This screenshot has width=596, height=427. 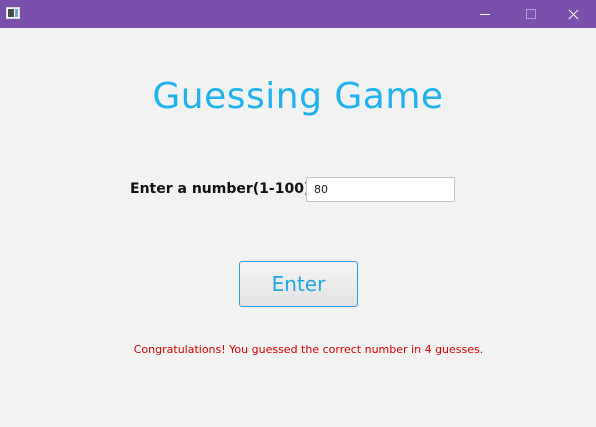 I want to click on maximize-icon, so click(x=531, y=14).